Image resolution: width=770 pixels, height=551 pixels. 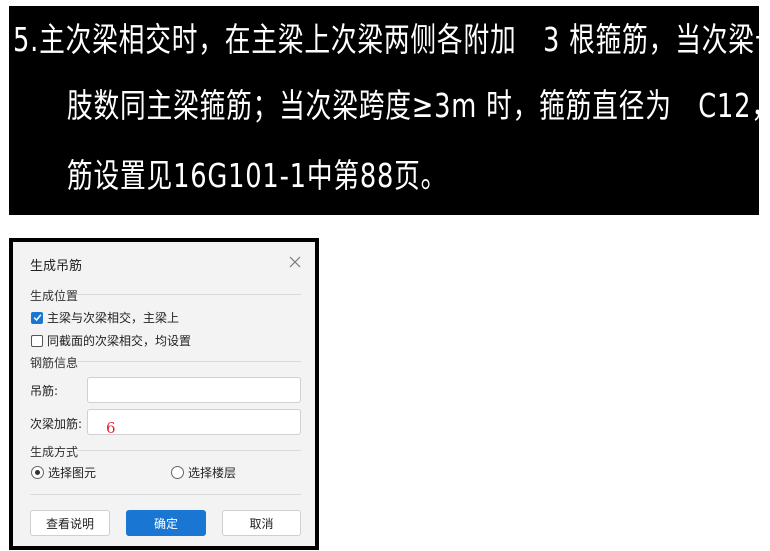 What do you see at coordinates (56, 266) in the screenshot?
I see `dialog-title: 生成吊筋` at bounding box center [56, 266].